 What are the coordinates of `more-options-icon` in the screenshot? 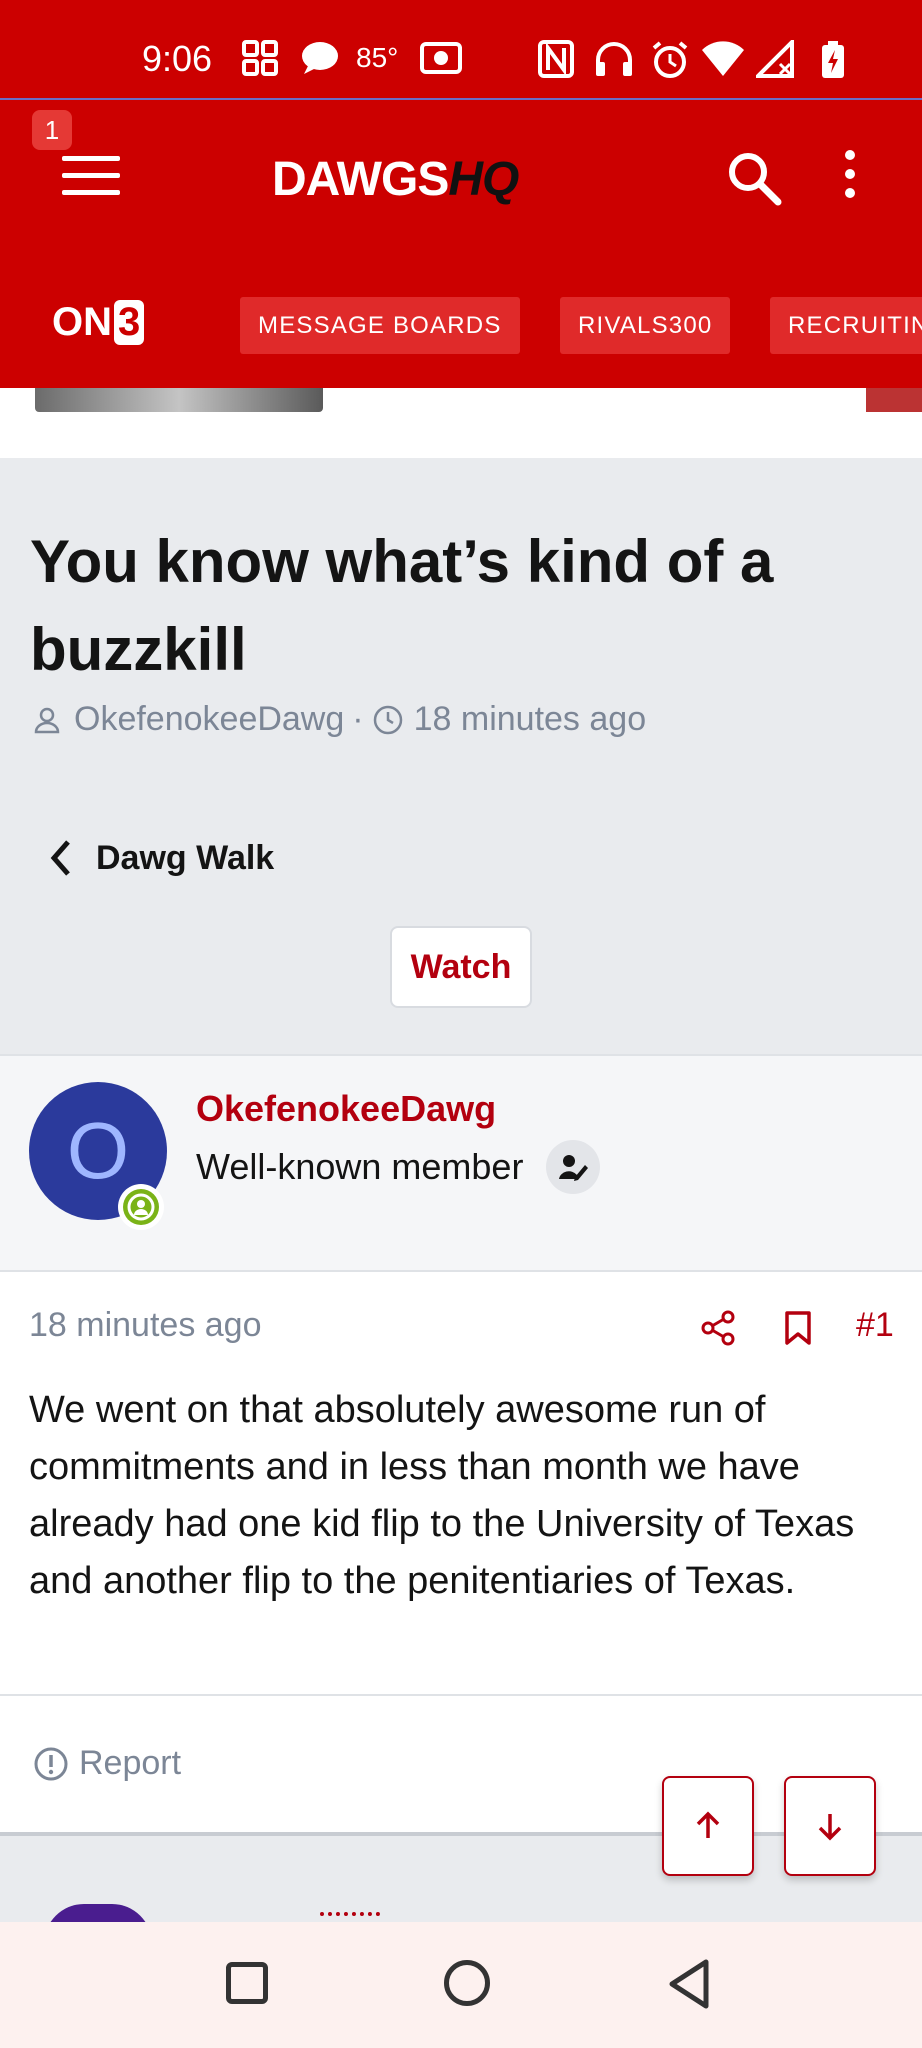 It's located at (850, 180).